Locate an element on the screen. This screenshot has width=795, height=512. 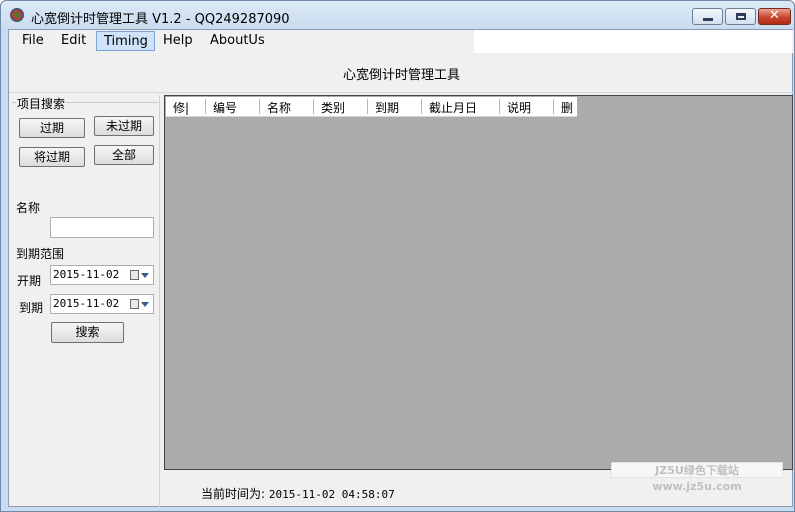
column-header-category: 类别 is located at coordinates (333, 107).